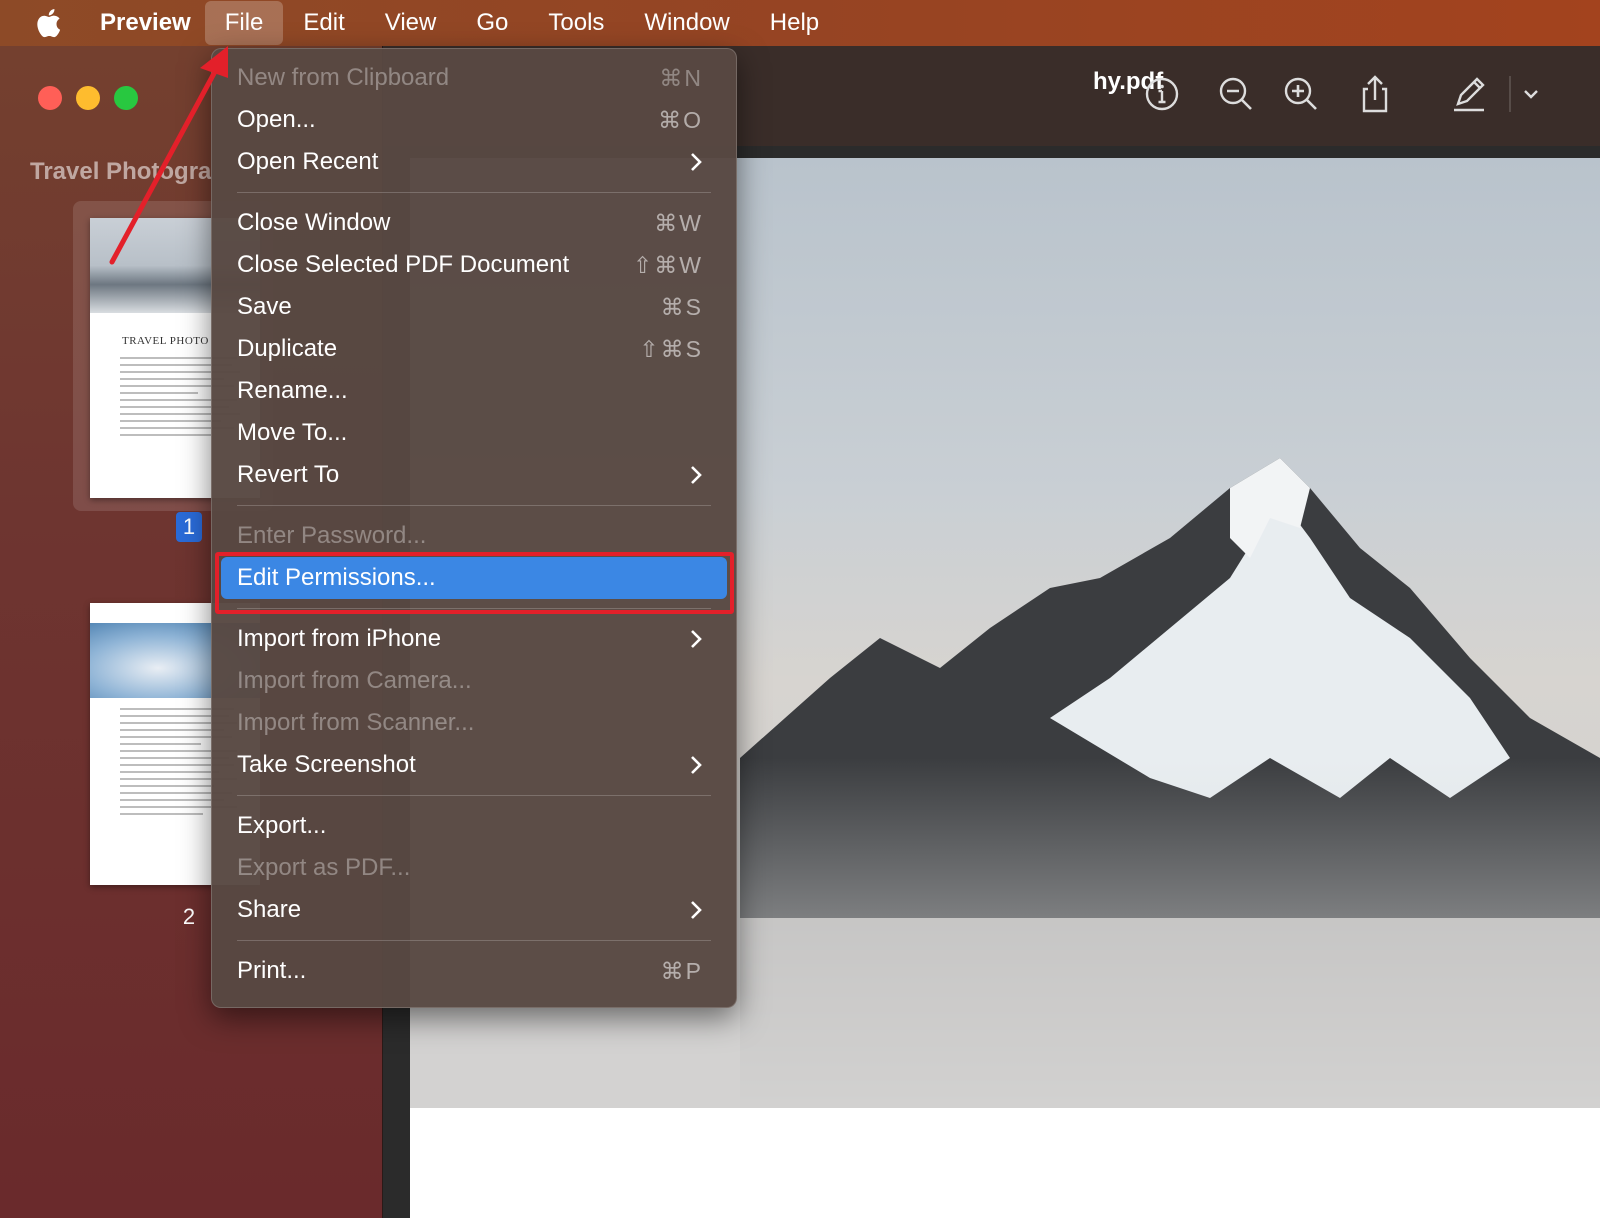  I want to click on menu-item-shortcut: ⌘W, so click(678, 222).